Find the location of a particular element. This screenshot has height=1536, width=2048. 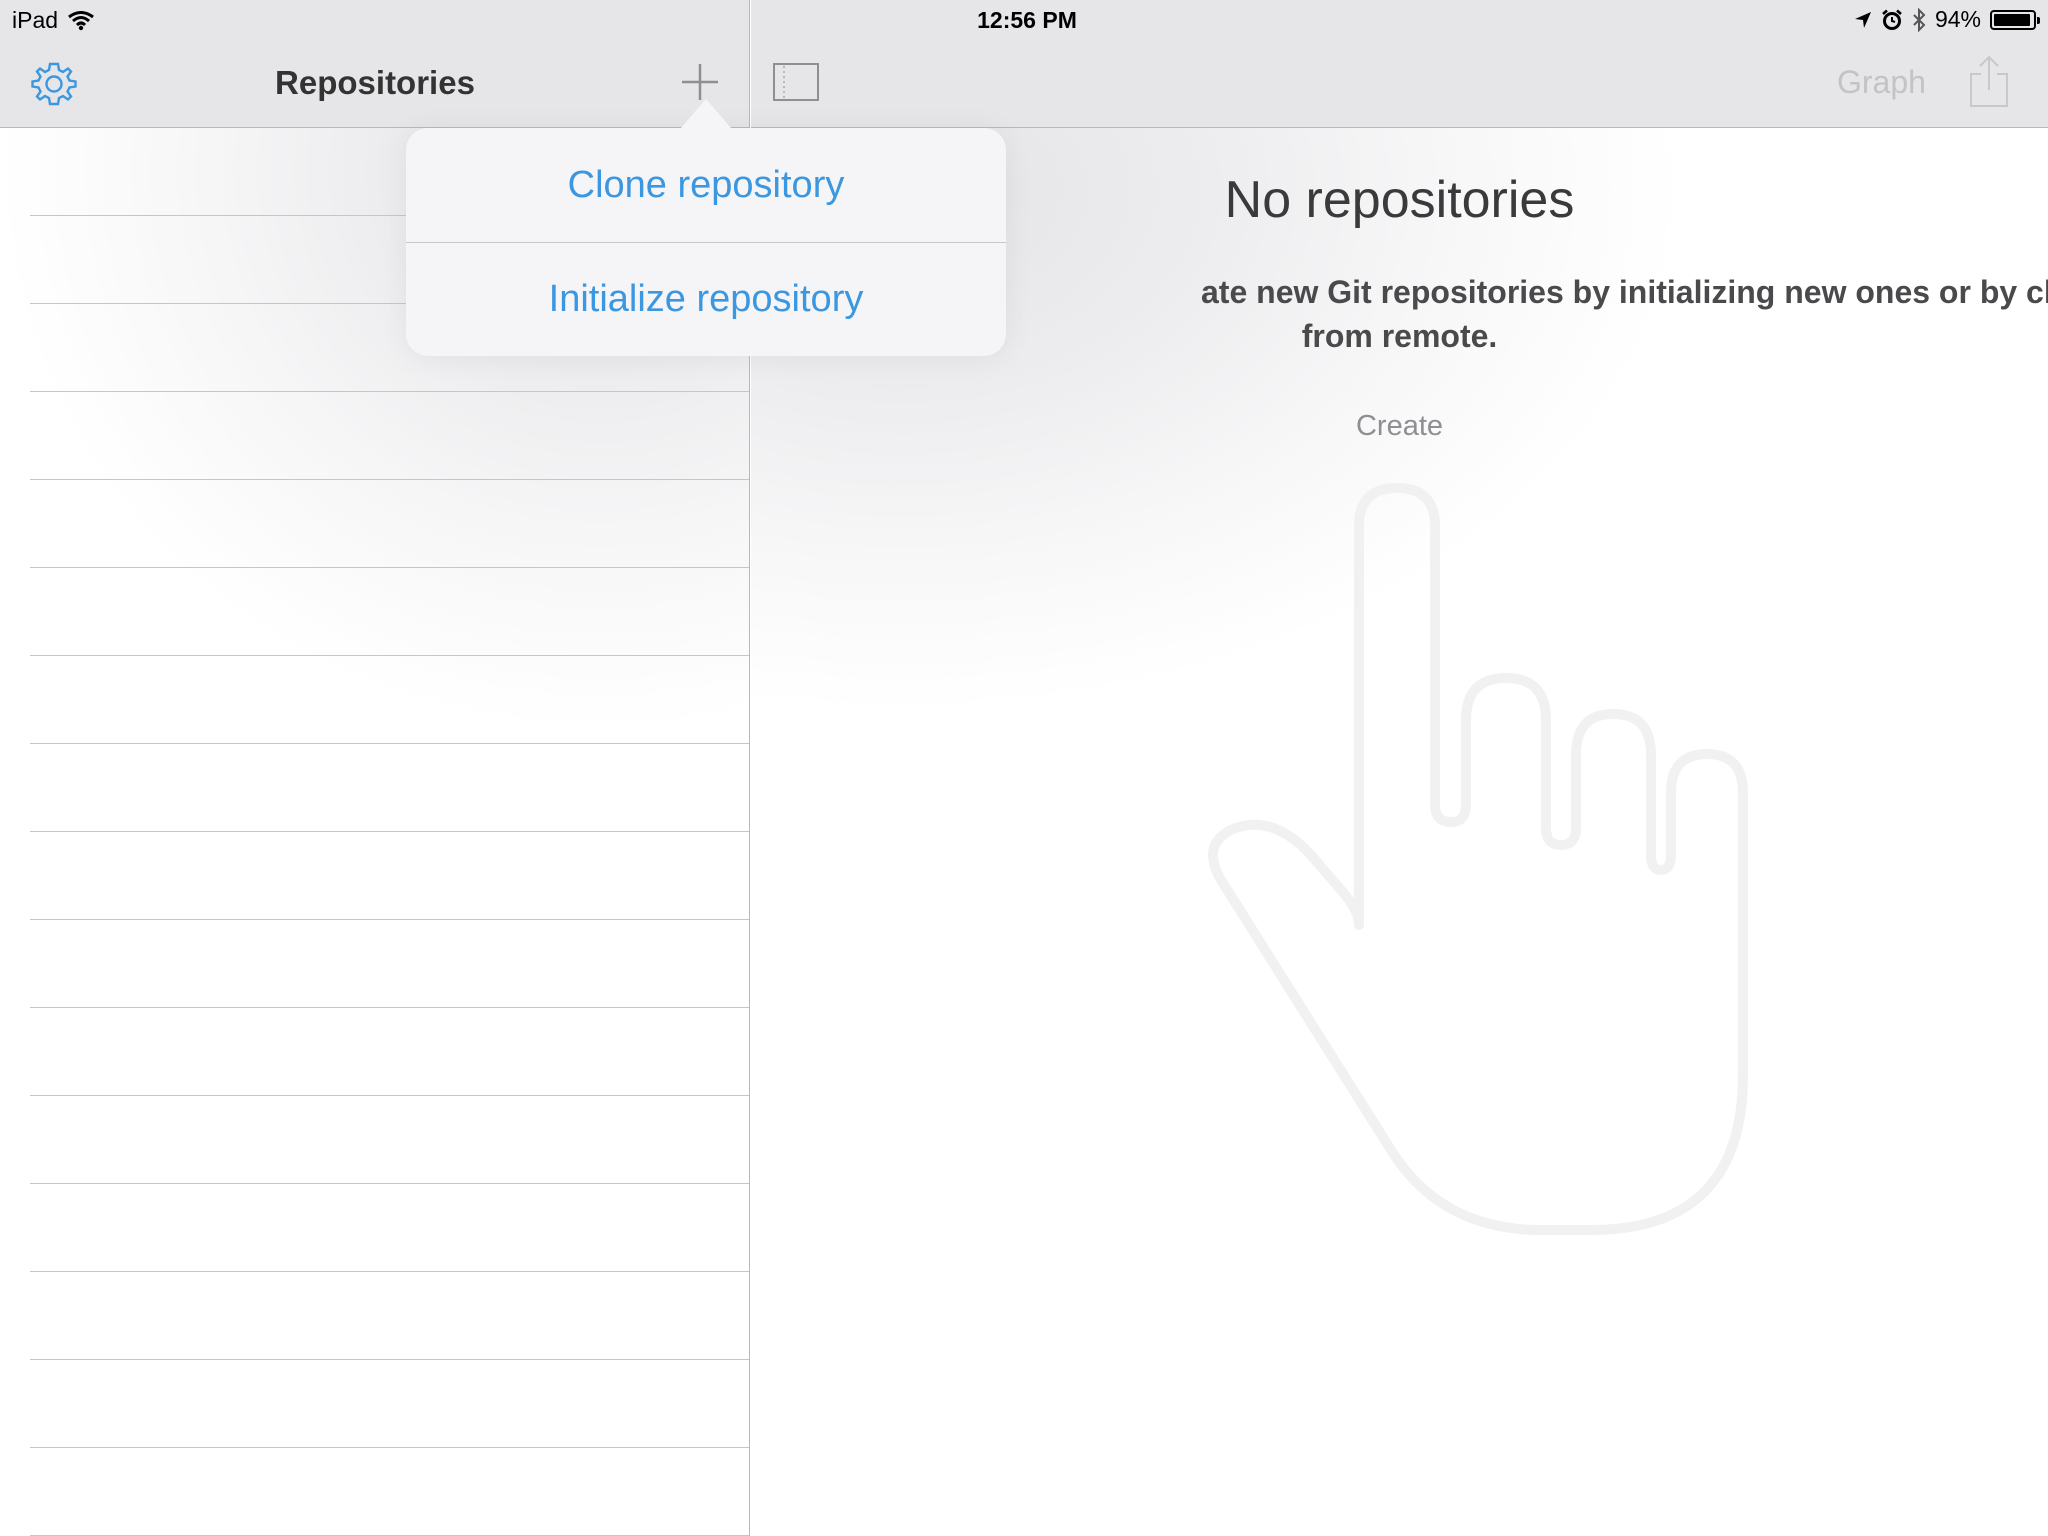

clone-repository-option: Clone repository is located at coordinates (706, 185).